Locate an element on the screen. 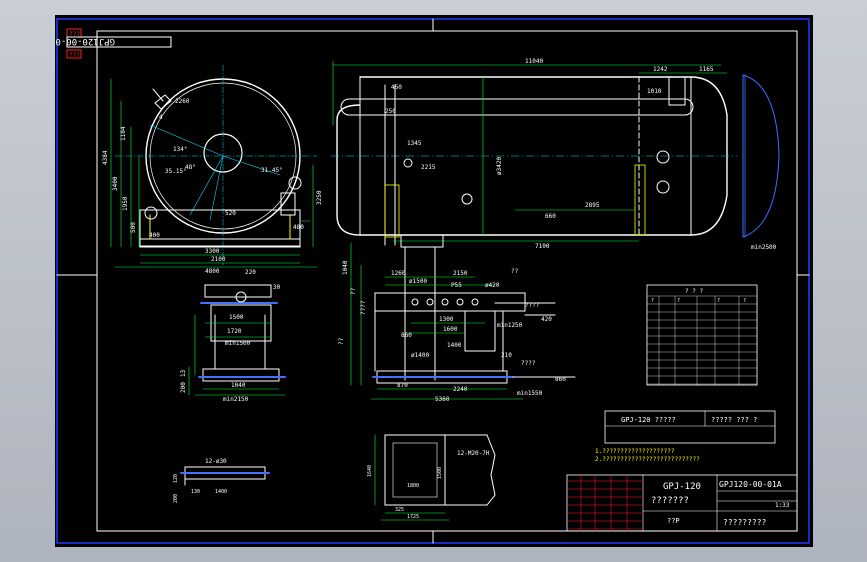  detail-a-label: 12-ø30 is located at coordinates (216, 461).